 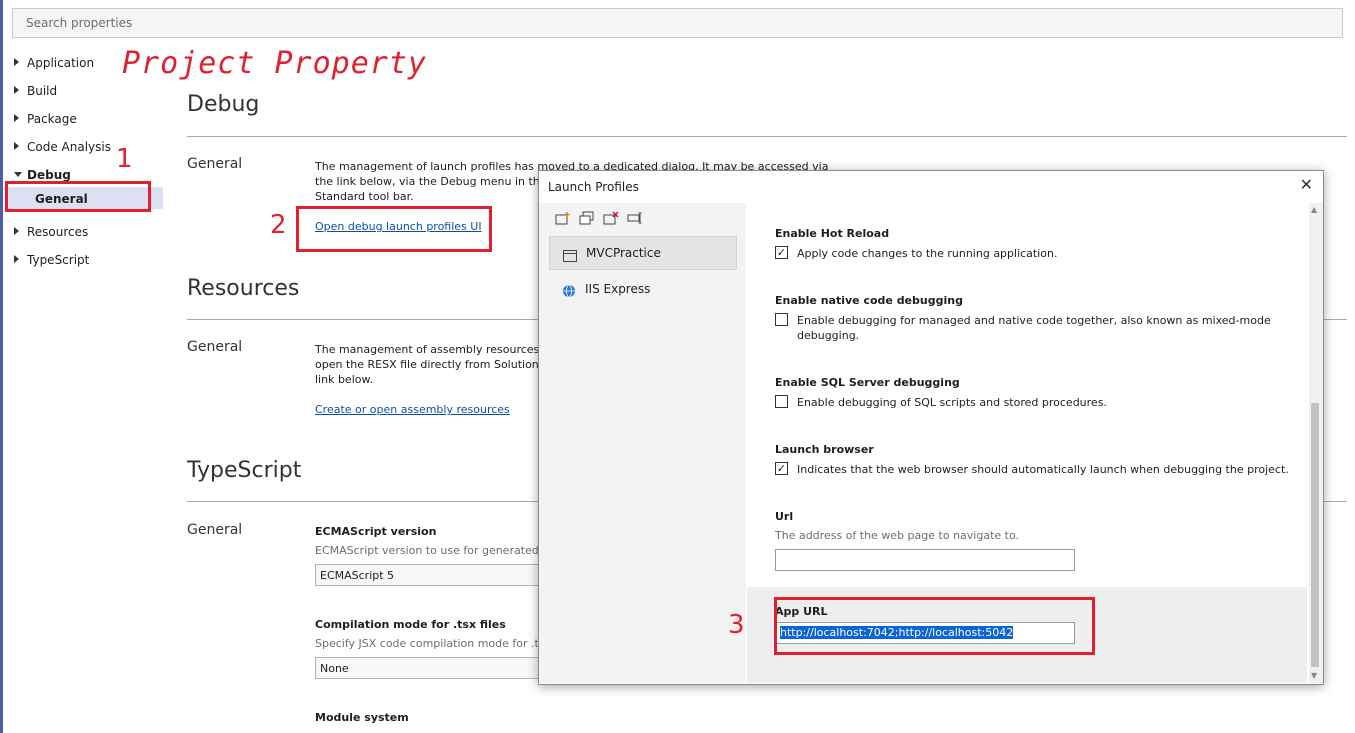 What do you see at coordinates (223, 104) in the screenshot?
I see `section-title-debug: Debug` at bounding box center [223, 104].